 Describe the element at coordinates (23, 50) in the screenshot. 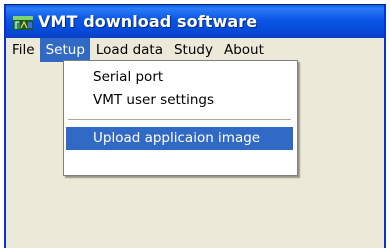

I see `menu-file: File` at that location.